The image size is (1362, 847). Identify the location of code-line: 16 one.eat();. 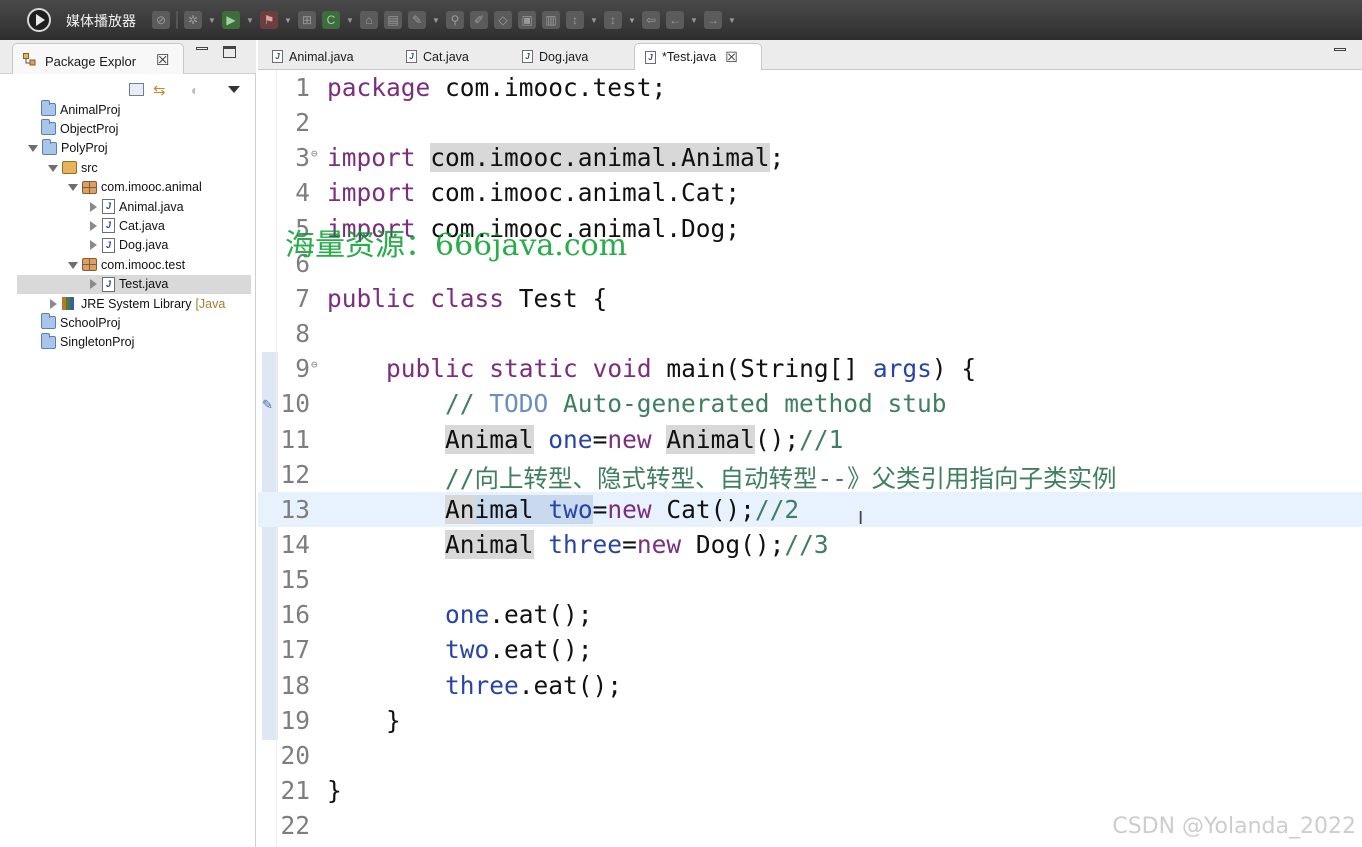
(810, 614).